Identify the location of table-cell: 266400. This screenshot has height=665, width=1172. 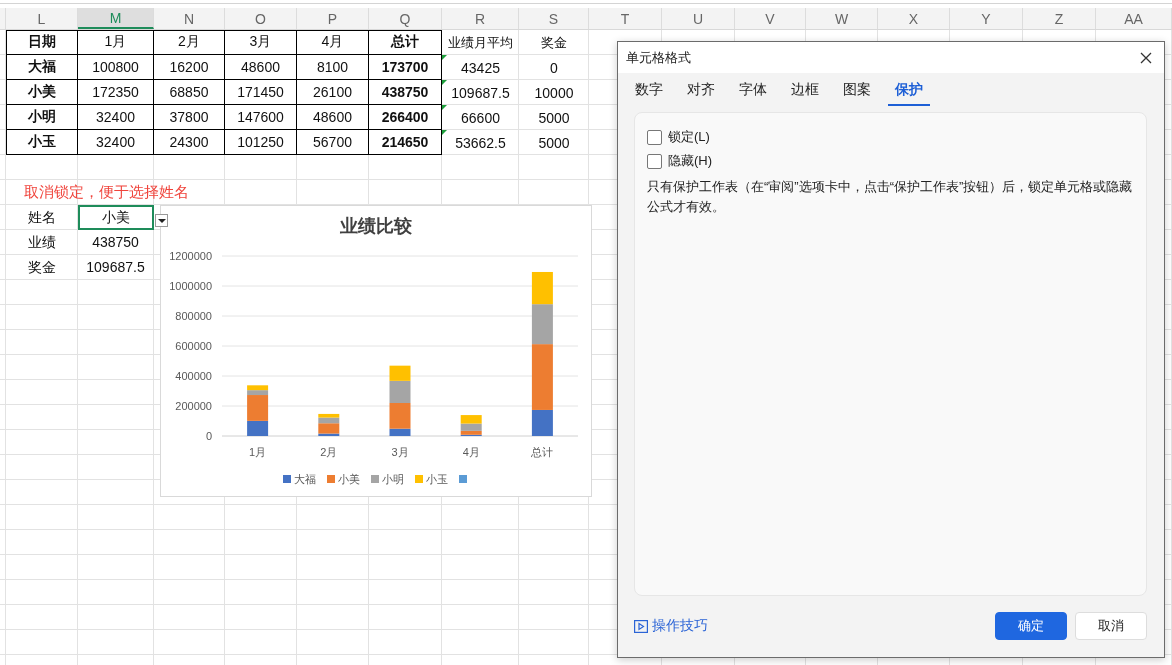
(405, 117).